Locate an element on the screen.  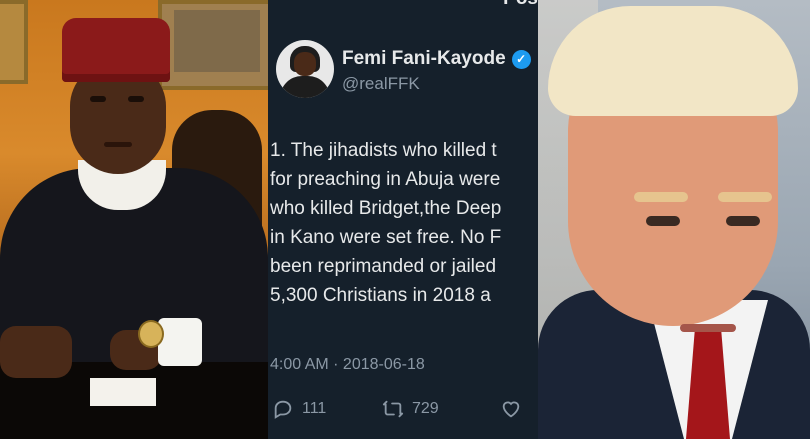
tweet-body-line: for preaching in Abuja were is located at coordinates (385, 179).